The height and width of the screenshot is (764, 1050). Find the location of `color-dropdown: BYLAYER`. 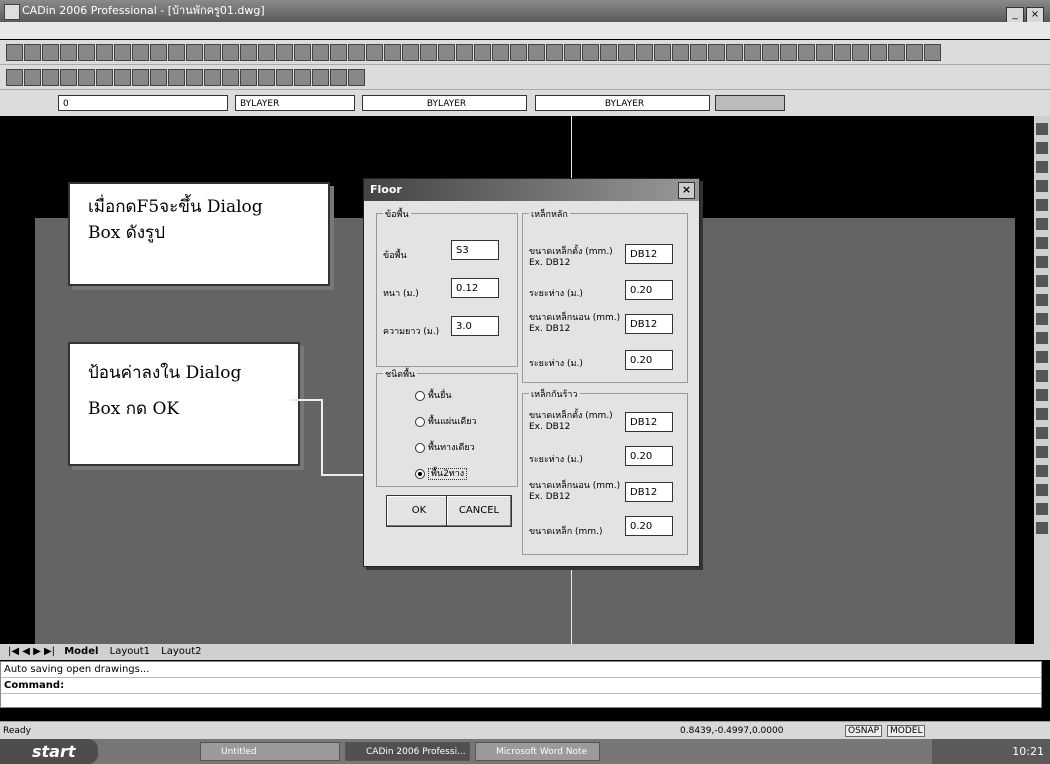

color-dropdown: BYLAYER is located at coordinates (295, 103).